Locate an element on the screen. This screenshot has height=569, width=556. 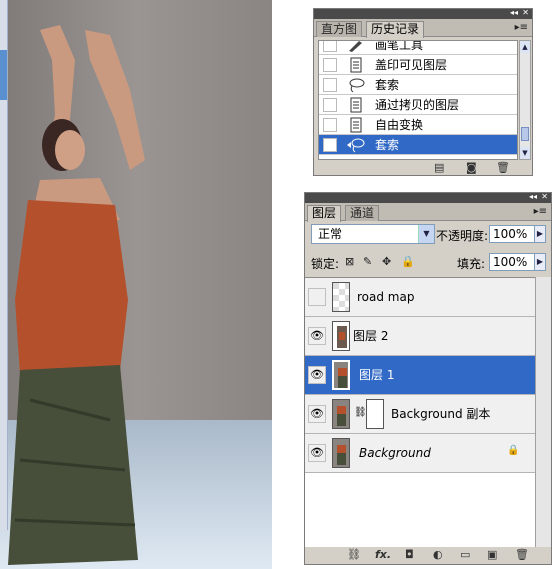
snapshot-camera-icon: ◙ is located at coordinates (471, 168).